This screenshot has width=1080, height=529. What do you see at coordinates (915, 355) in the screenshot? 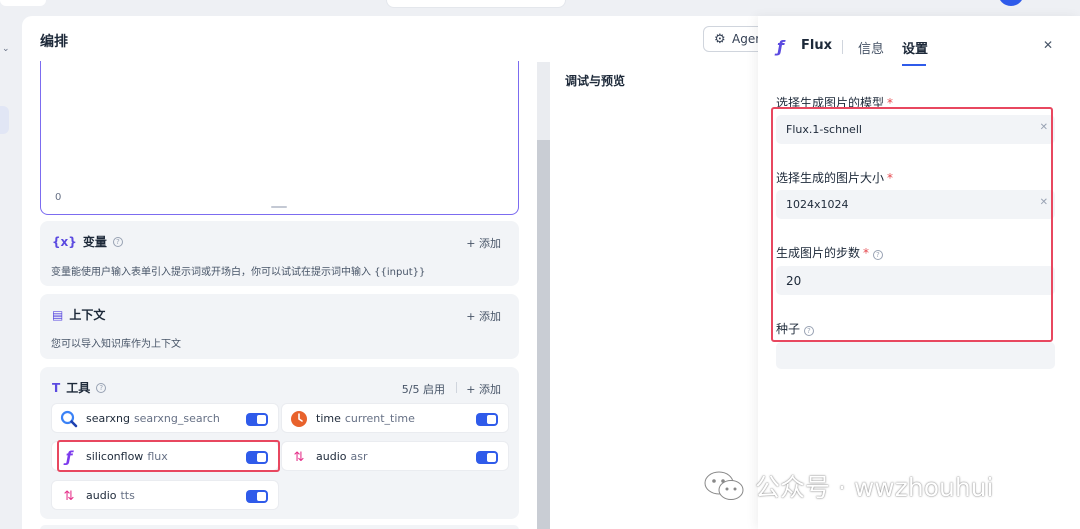
I see `seed-input` at bounding box center [915, 355].